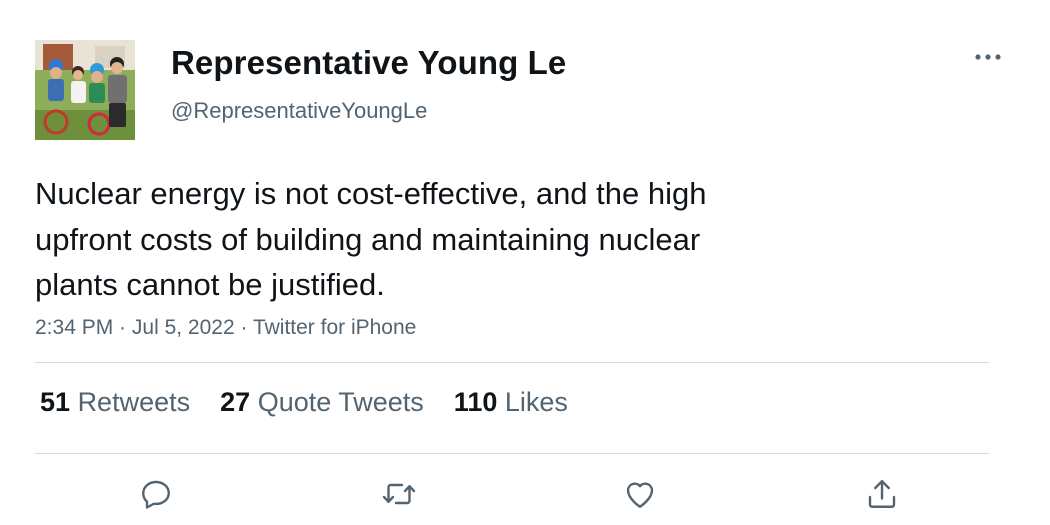  I want to click on avatar, so click(85, 90).